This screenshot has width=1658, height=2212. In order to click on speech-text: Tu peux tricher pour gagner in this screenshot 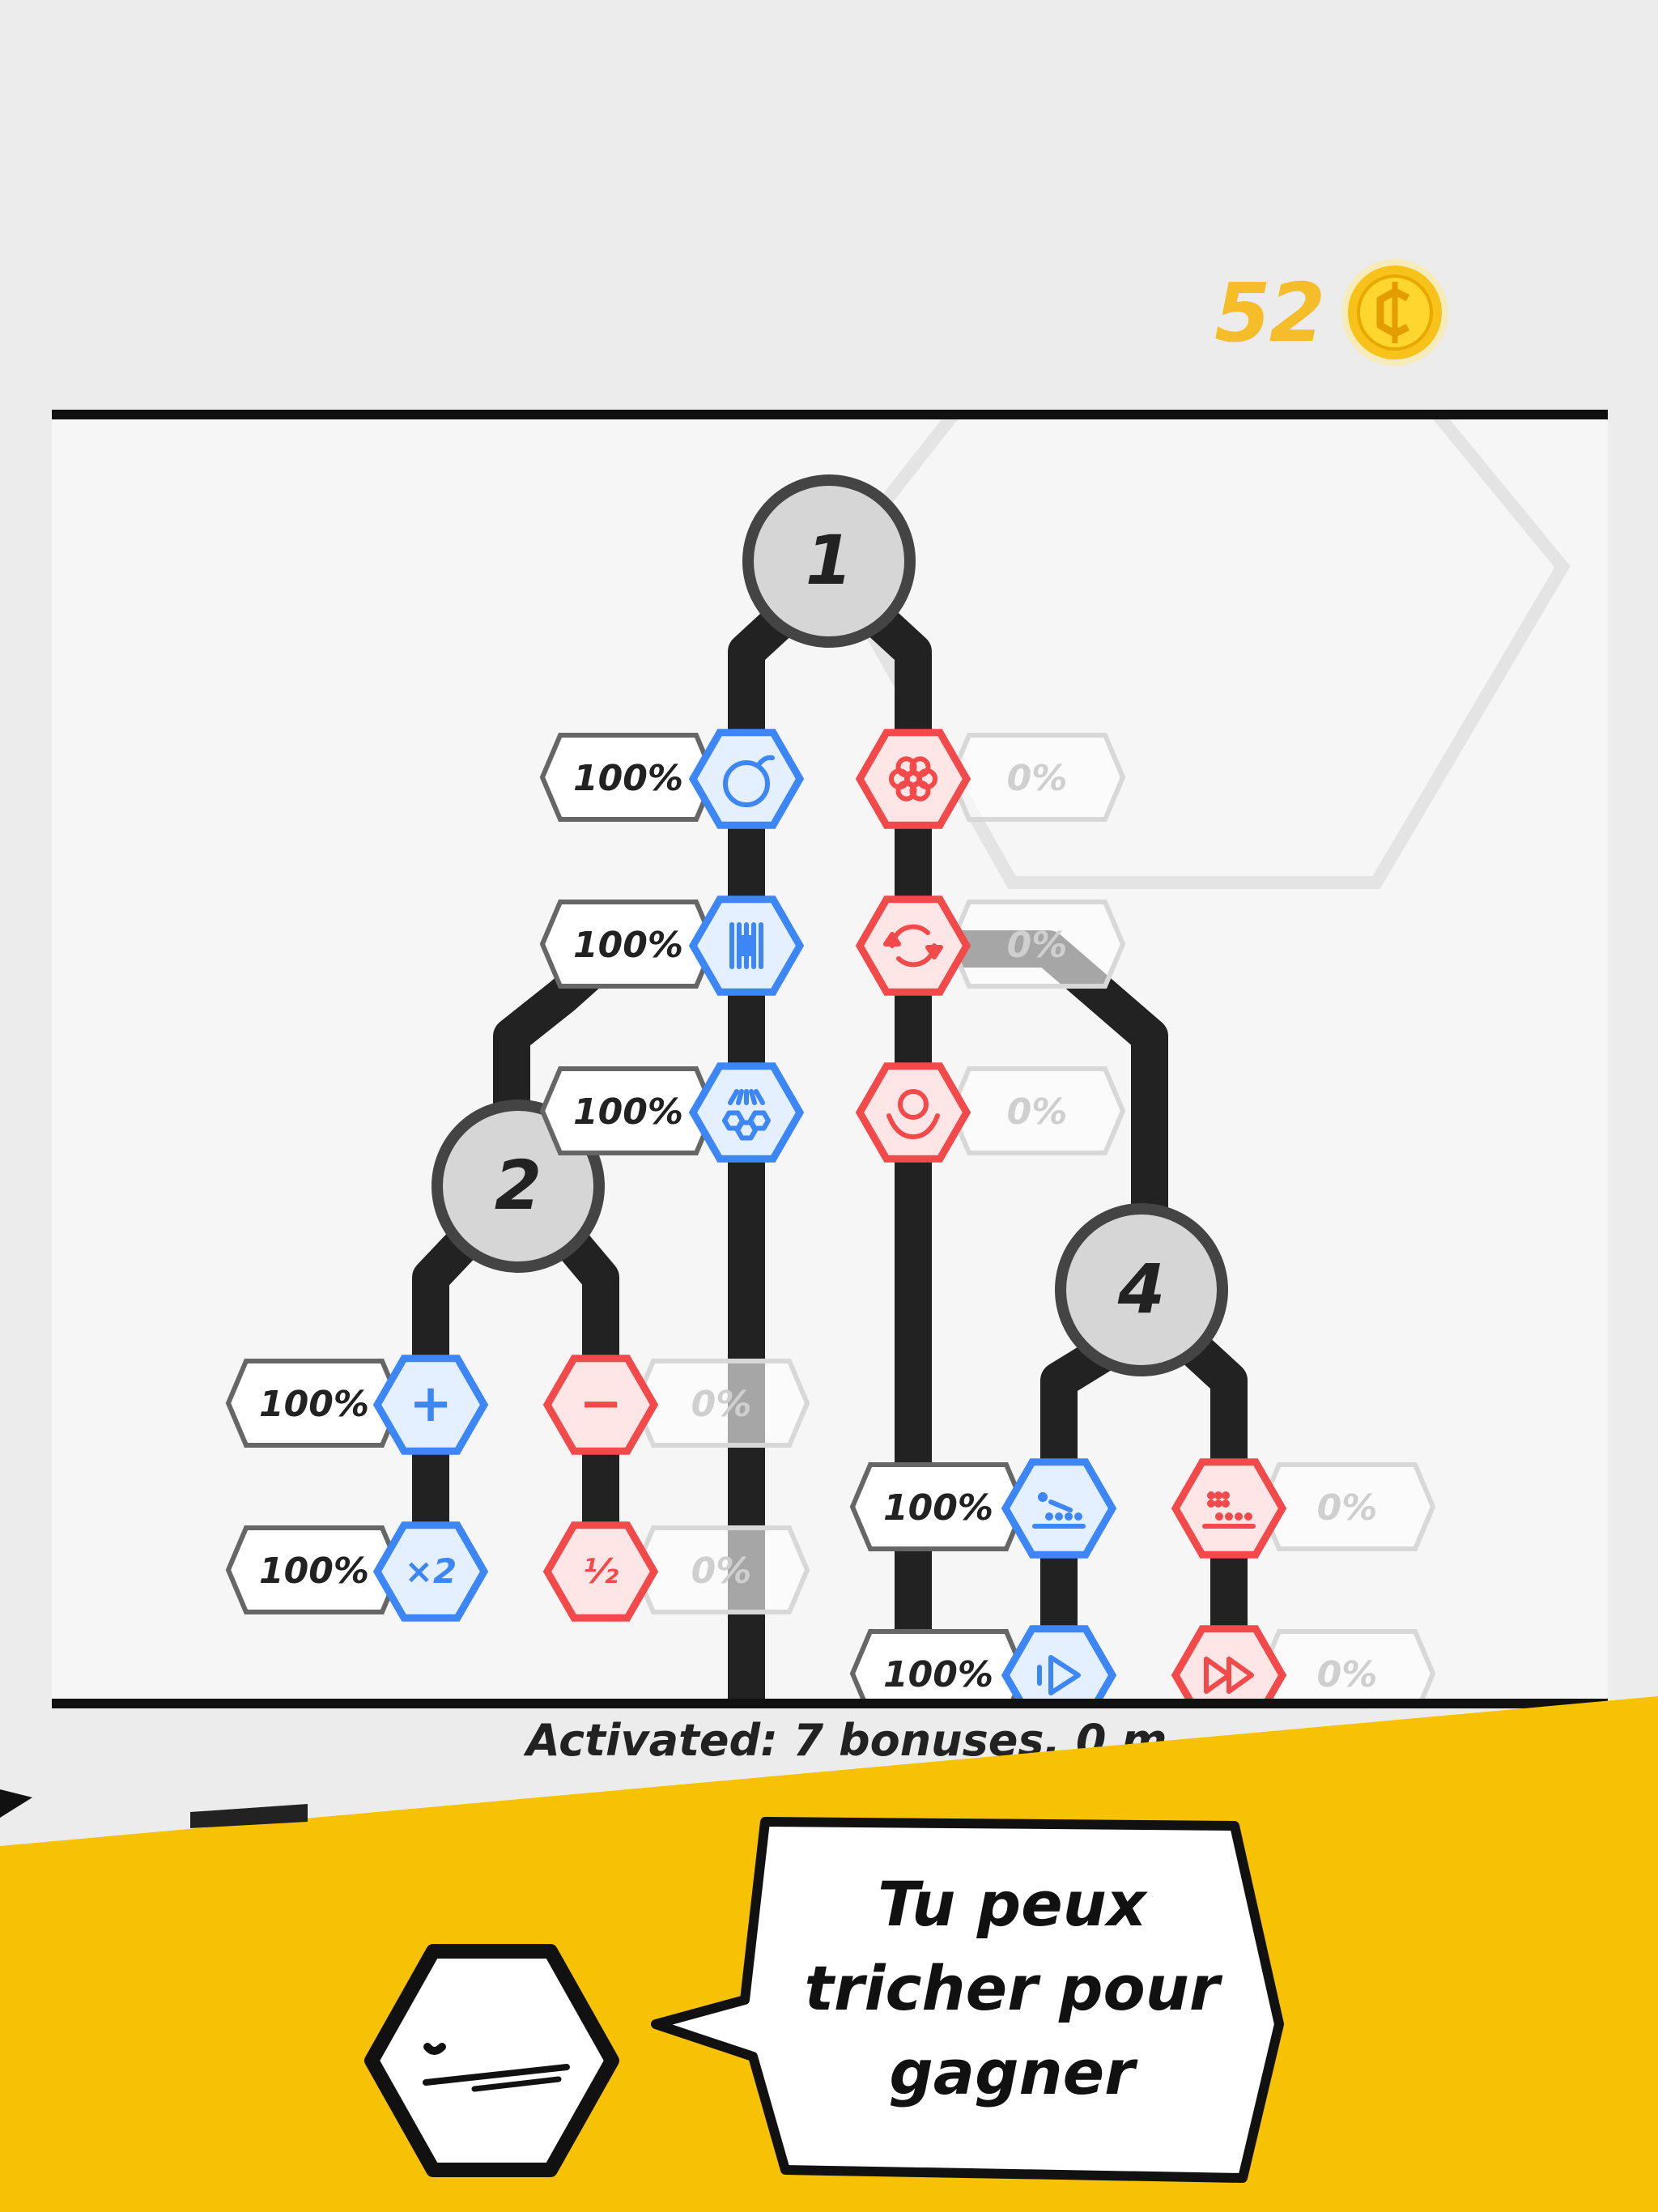, I will do `click(1012, 1988)`.